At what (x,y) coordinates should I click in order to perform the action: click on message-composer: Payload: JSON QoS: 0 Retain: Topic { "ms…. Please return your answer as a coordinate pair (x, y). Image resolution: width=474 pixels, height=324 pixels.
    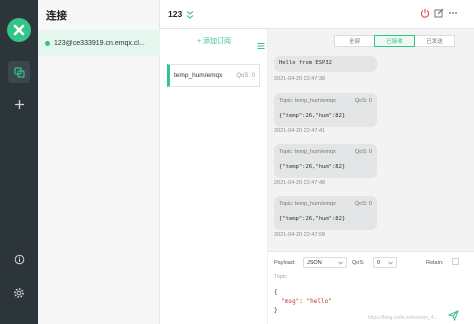
    Looking at the image, I should click on (371, 287).